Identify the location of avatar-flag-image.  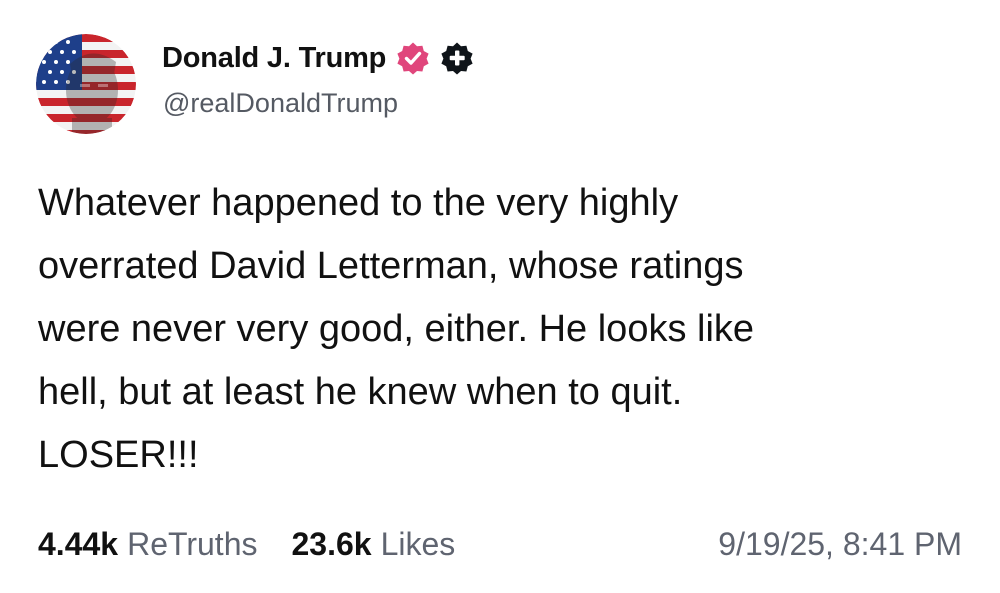
(86, 84).